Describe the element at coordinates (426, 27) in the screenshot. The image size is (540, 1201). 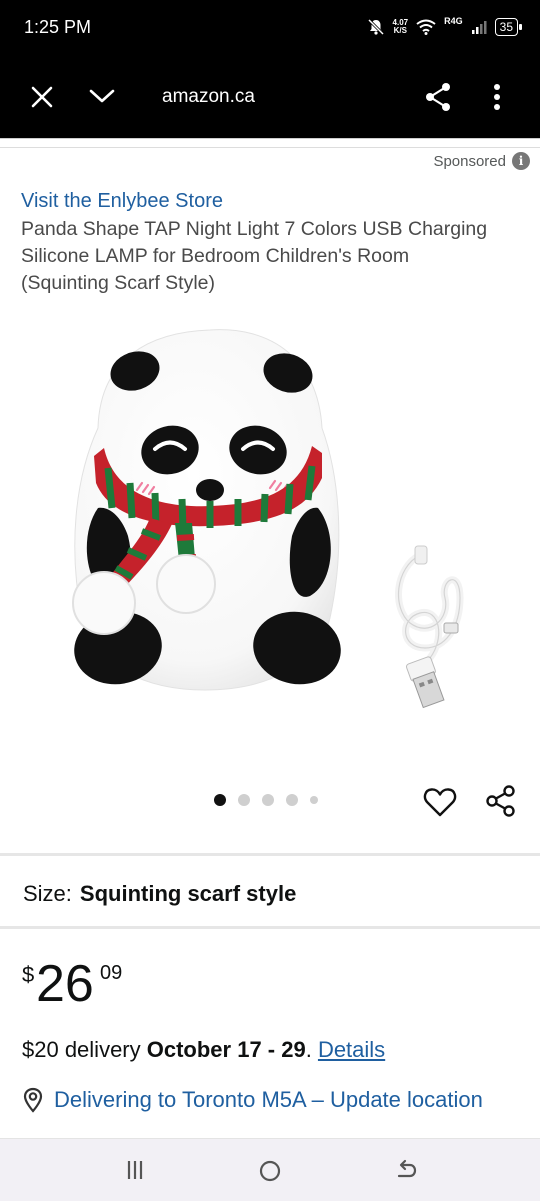
I see `wifi-icon` at that location.